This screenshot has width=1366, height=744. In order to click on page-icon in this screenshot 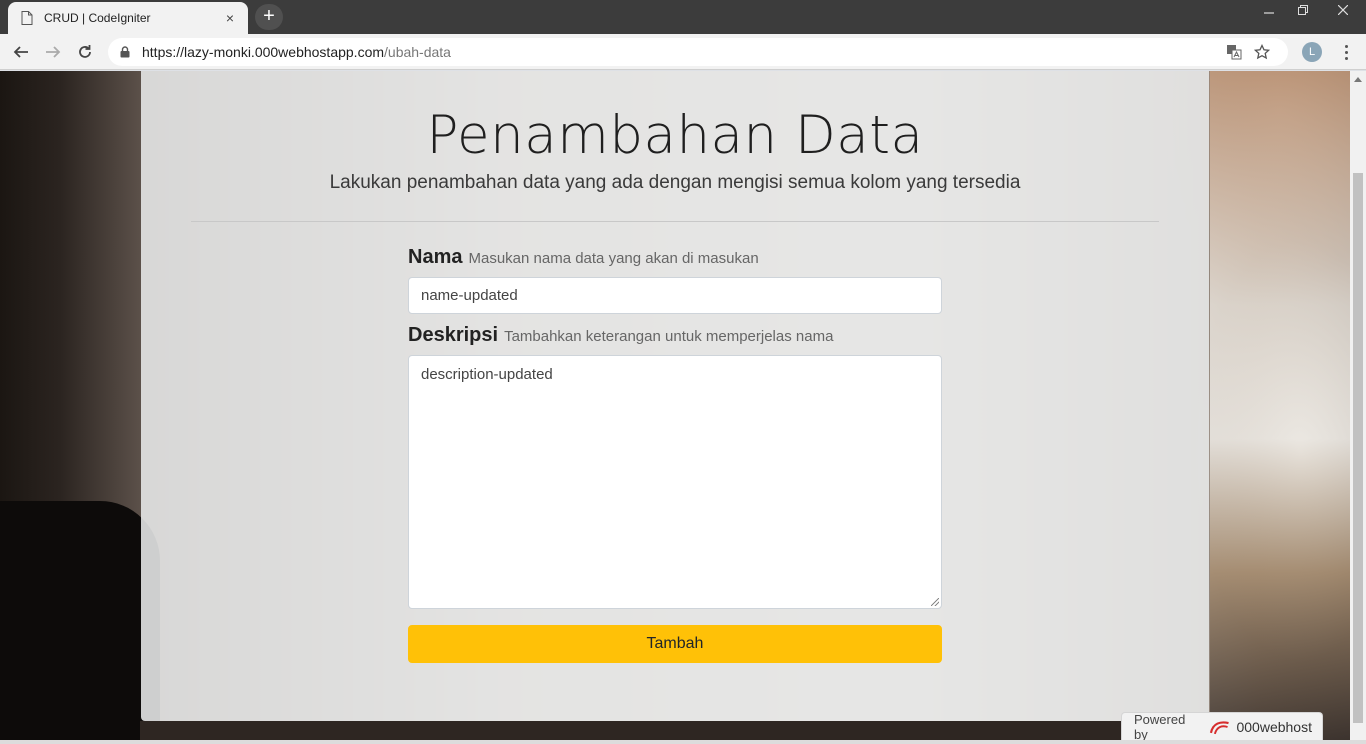, I will do `click(27, 18)`.